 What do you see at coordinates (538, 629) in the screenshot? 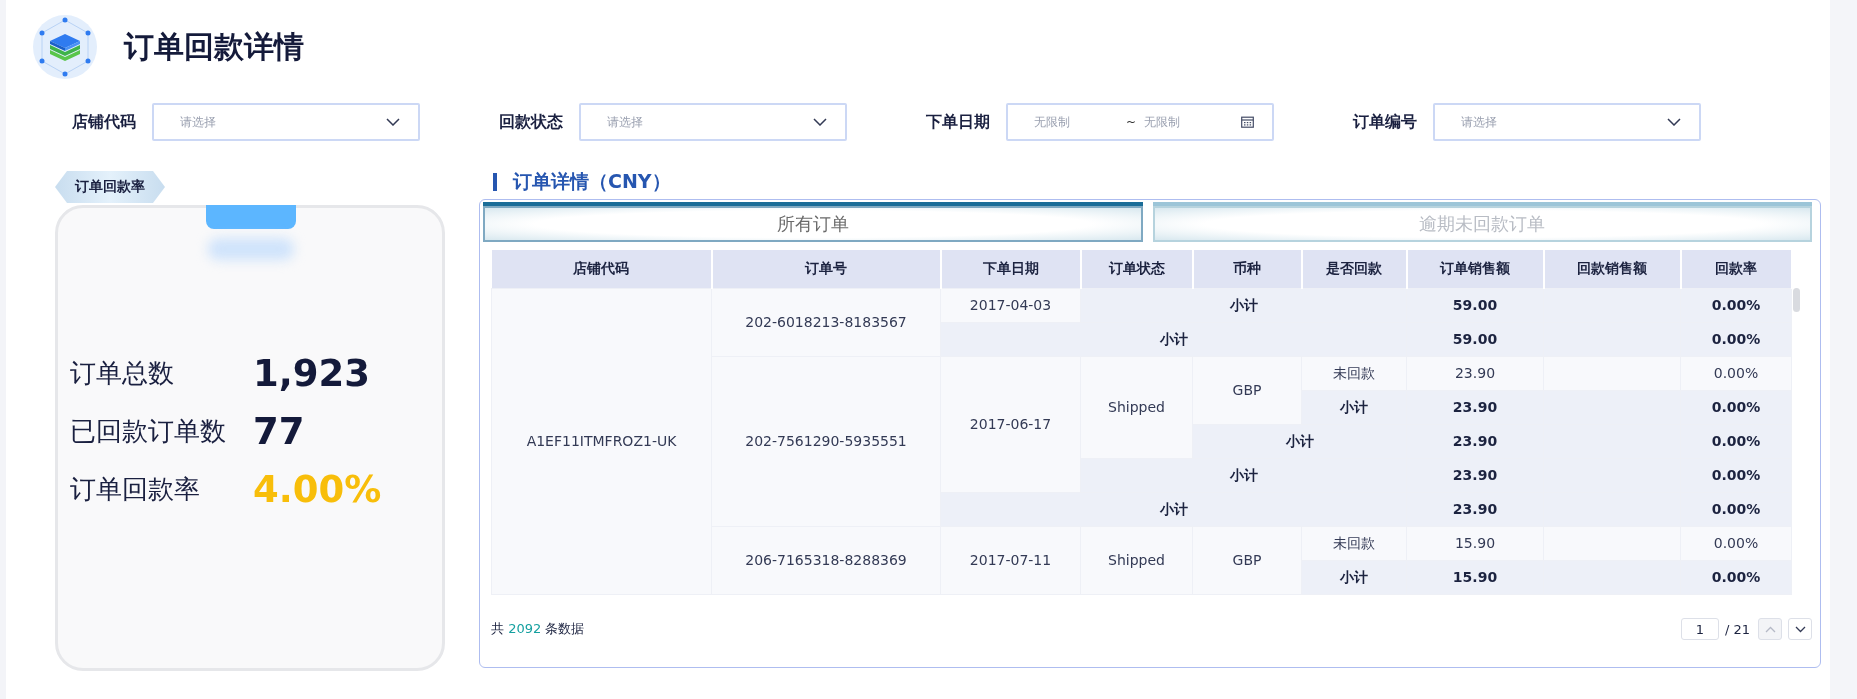
I see `total-count-text: 共 2092 条数据` at bounding box center [538, 629].